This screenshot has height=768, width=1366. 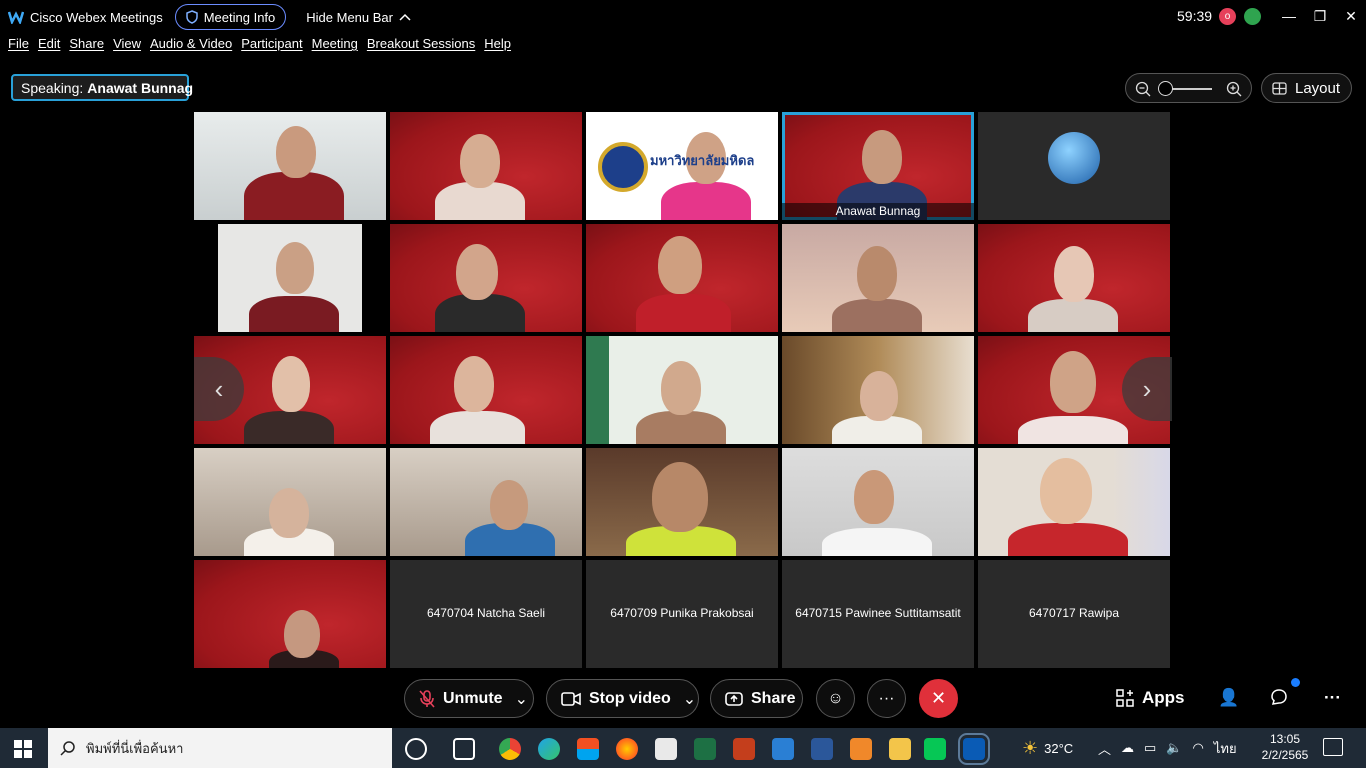 I want to click on share-label: Share, so click(x=773, y=698).